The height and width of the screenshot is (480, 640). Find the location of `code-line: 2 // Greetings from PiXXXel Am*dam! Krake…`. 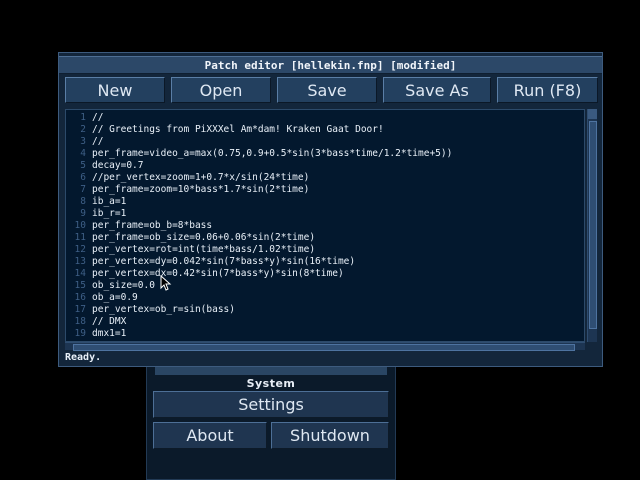

code-line: 2 // Greetings from PiXXXel Am*dam! Krake… is located at coordinates (325, 130).